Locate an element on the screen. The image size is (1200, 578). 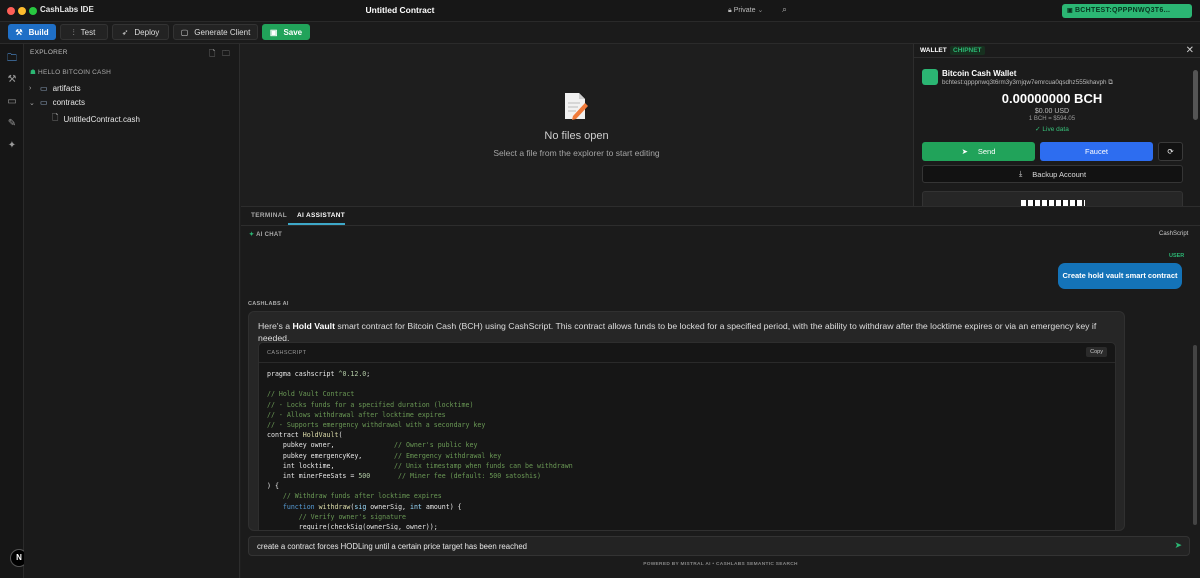
document-pencil-icon is located at coordinates (576, 106).